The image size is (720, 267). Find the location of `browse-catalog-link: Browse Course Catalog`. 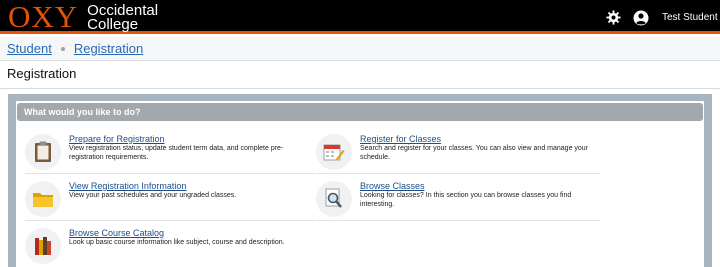

browse-catalog-link: Browse Course Catalog is located at coordinates (116, 233).